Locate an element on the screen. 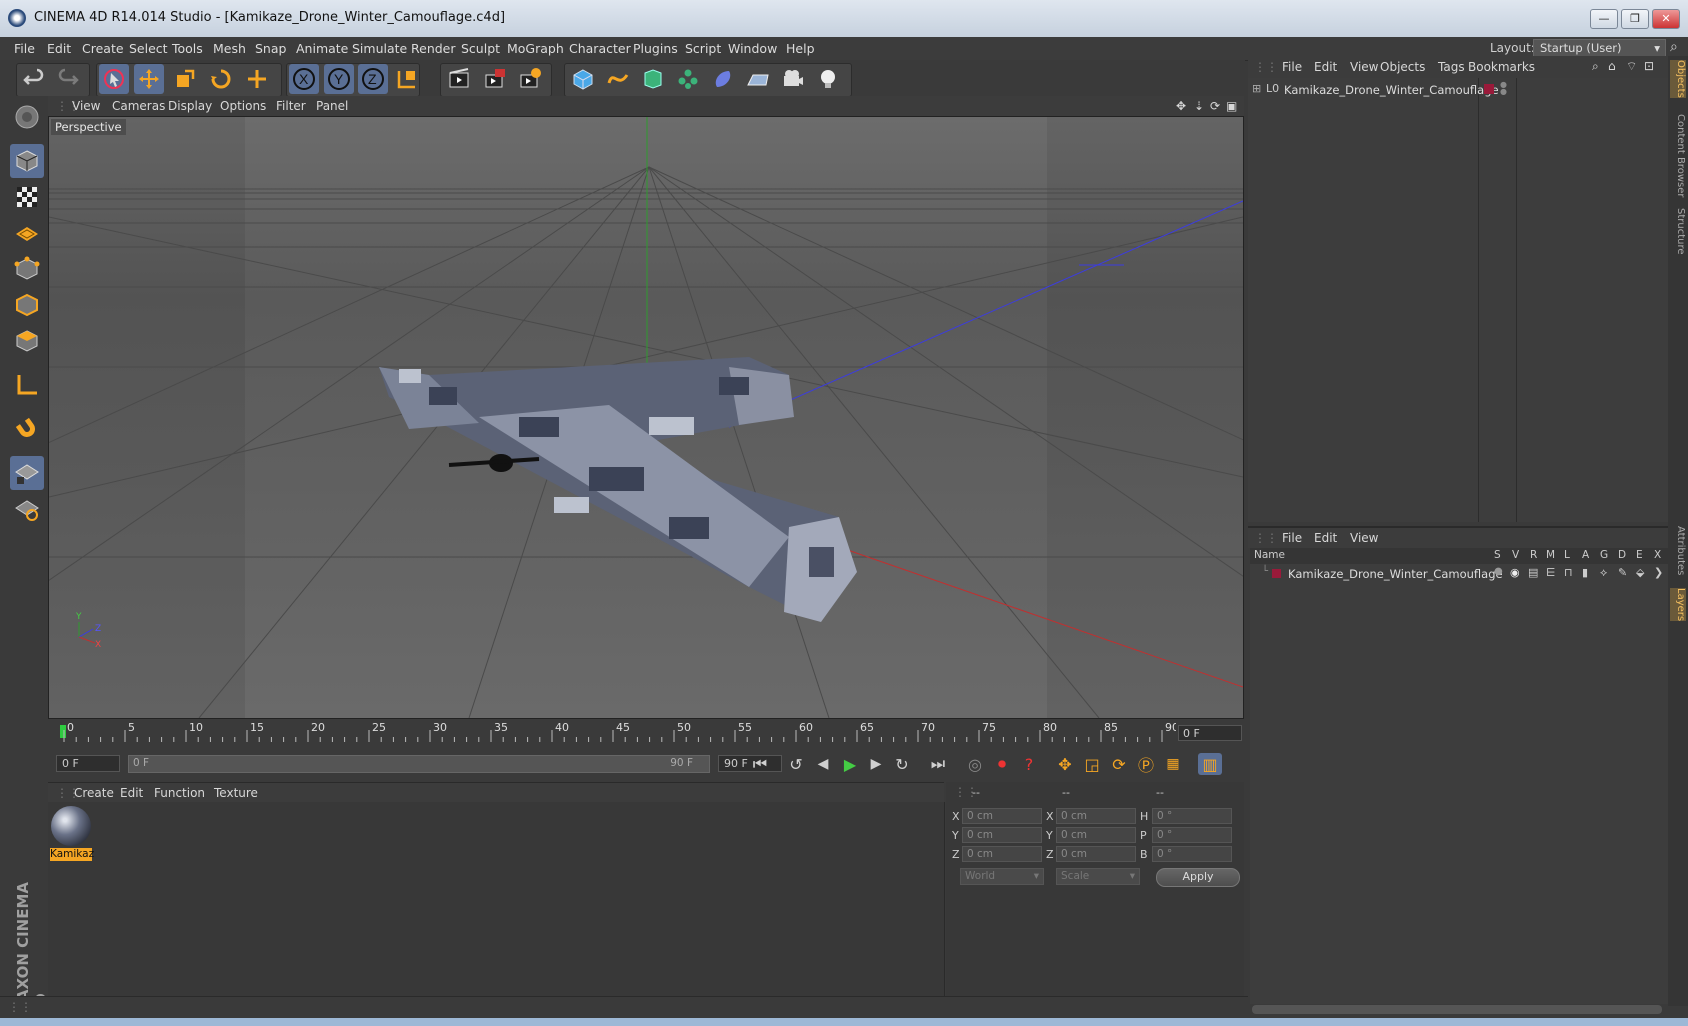  cube-icon is located at coordinates (583, 79).